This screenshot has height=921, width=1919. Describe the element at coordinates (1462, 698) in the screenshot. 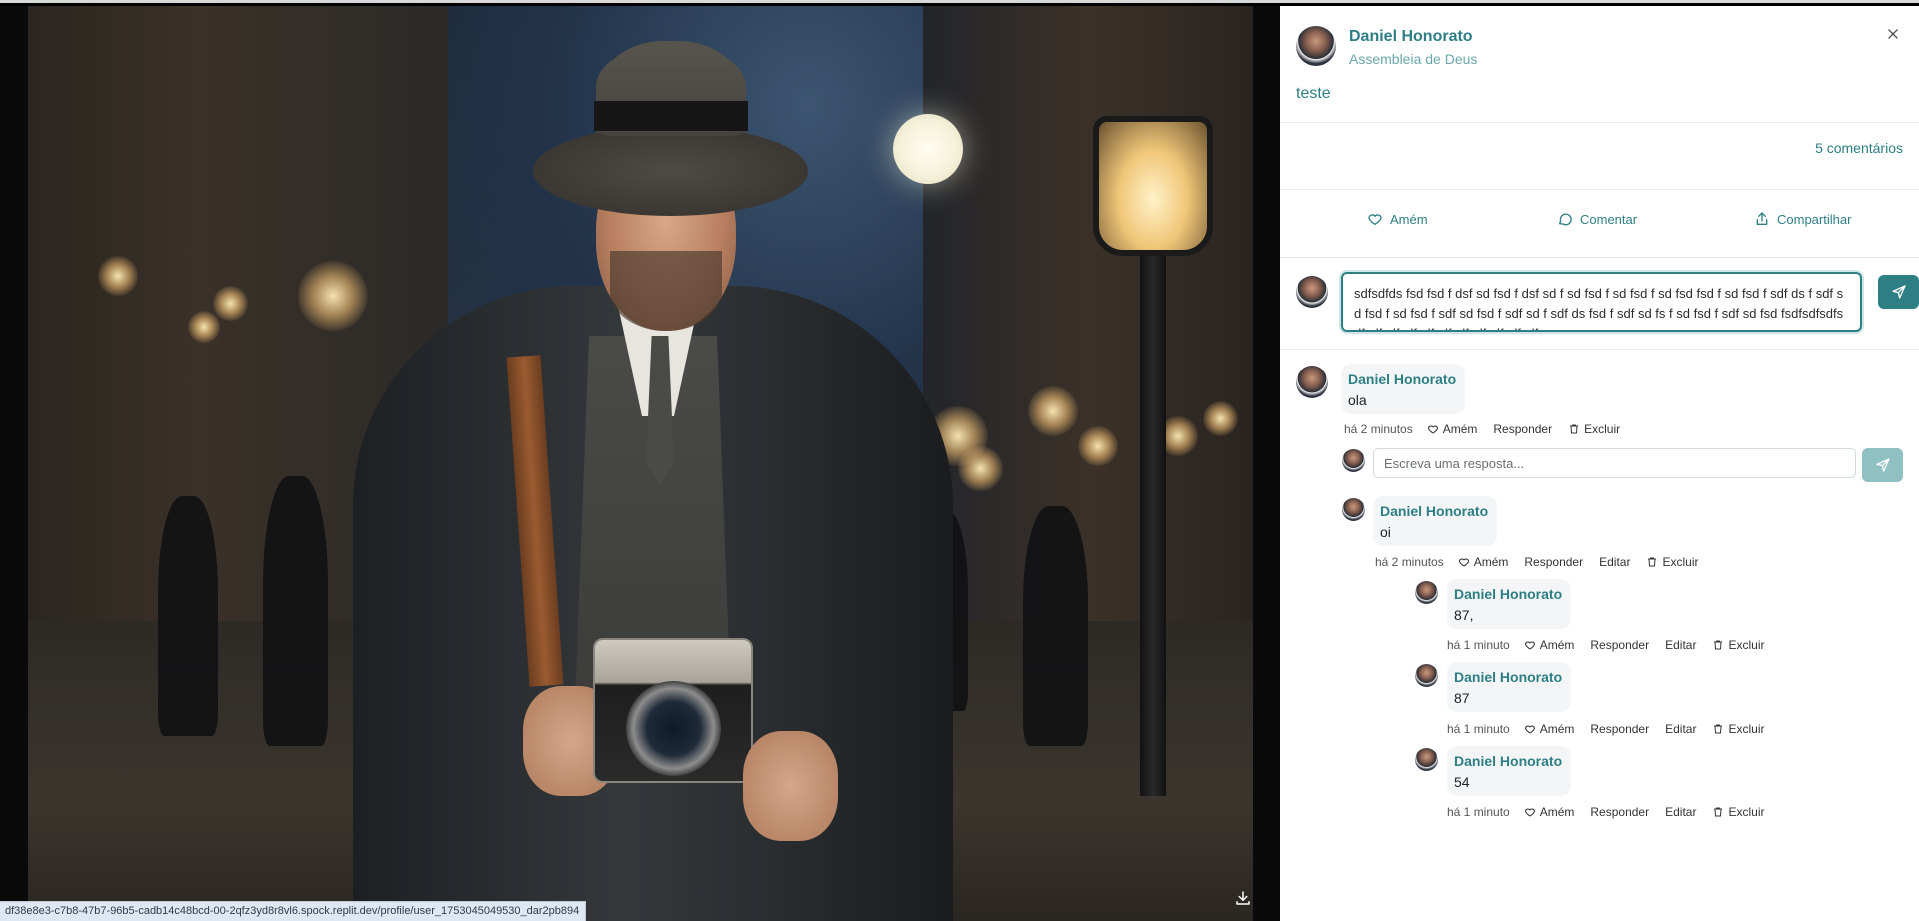

I see `comment-text: 87` at that location.